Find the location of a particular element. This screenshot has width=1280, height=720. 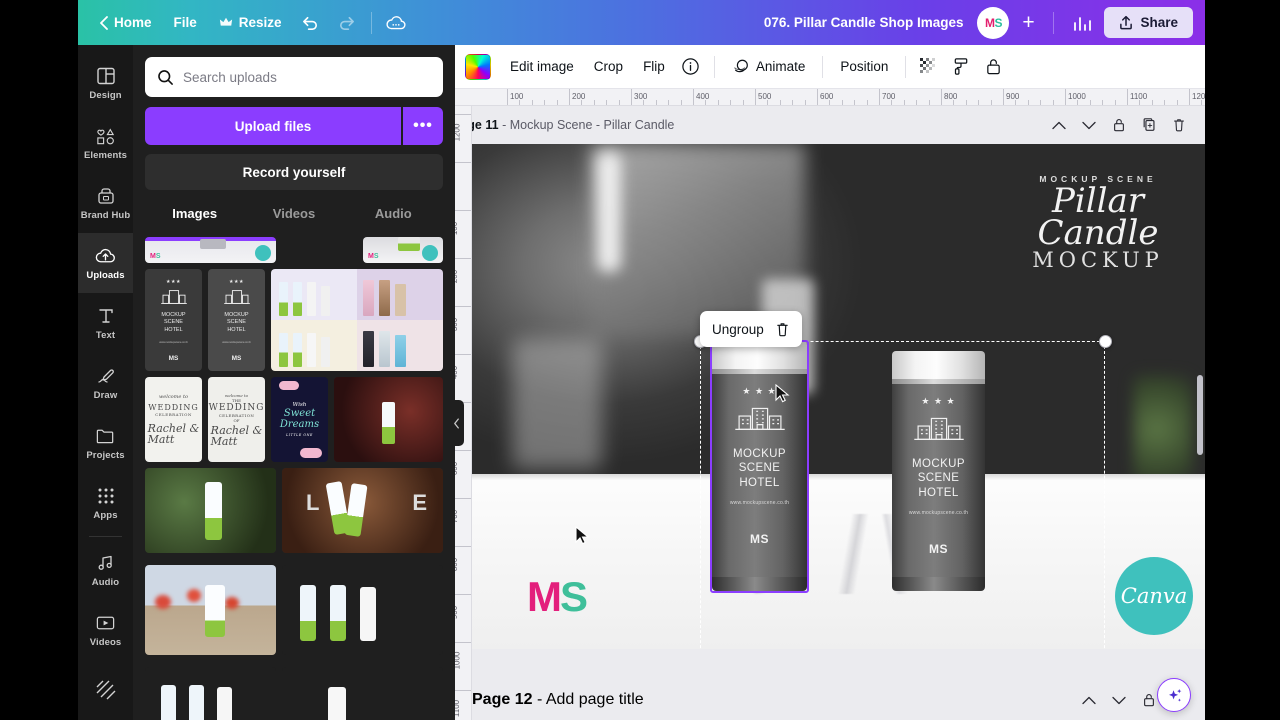

sidebar-label-design: Design is located at coordinates (105, 95).